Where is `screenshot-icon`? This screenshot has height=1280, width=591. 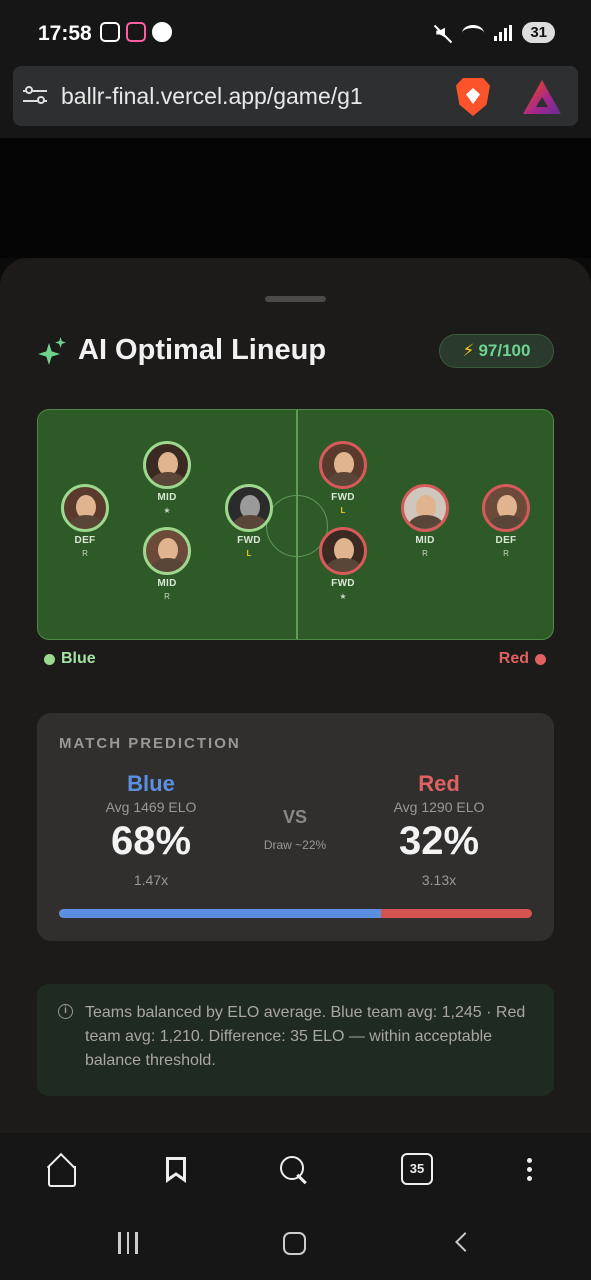
screenshot-icon is located at coordinates (110, 32).